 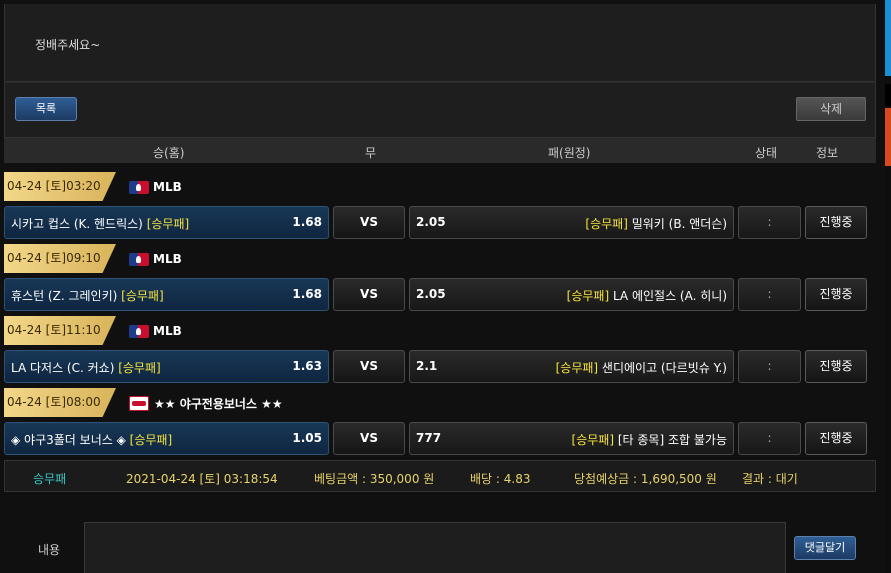 I want to click on away-odds: 777, so click(x=429, y=438).